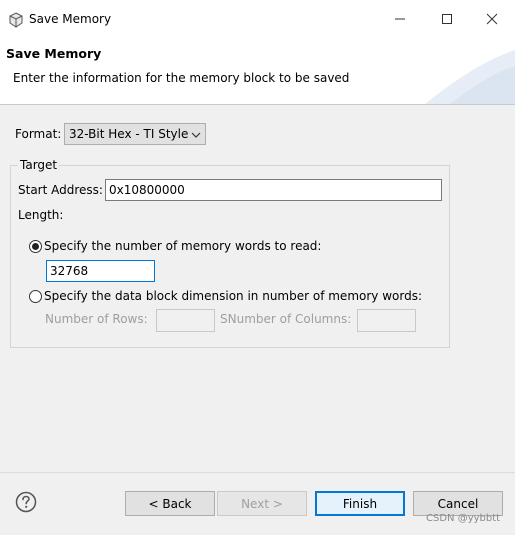  Describe the element at coordinates (41, 215) in the screenshot. I see `length-label: Length:` at that location.